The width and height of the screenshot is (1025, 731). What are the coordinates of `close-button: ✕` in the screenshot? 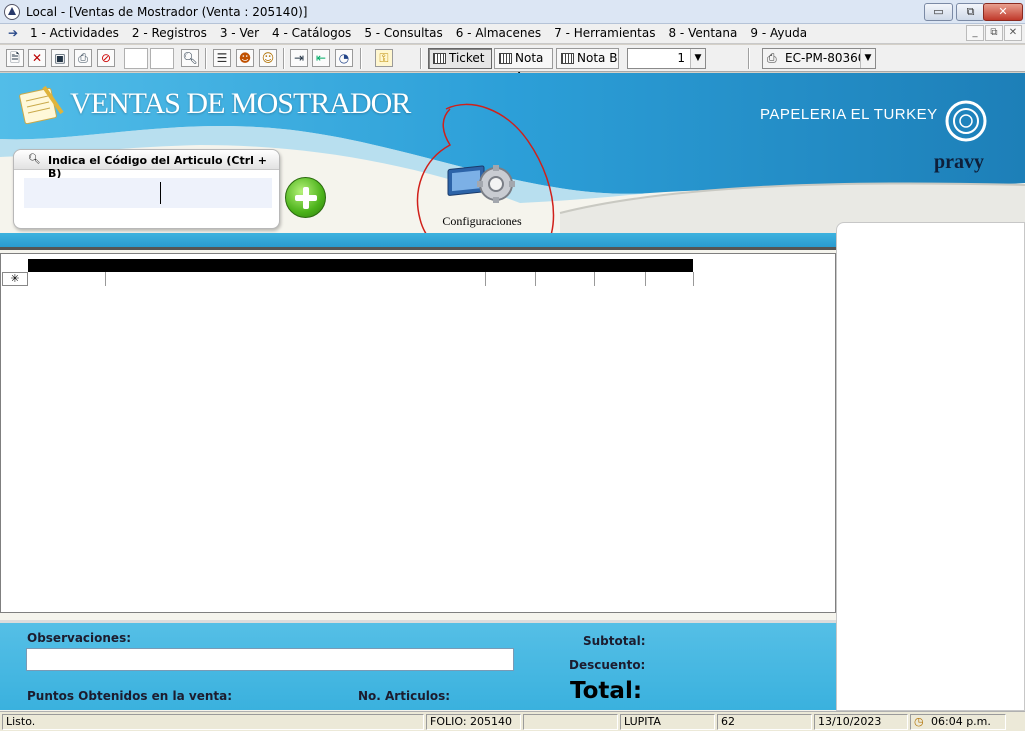 It's located at (1003, 12).